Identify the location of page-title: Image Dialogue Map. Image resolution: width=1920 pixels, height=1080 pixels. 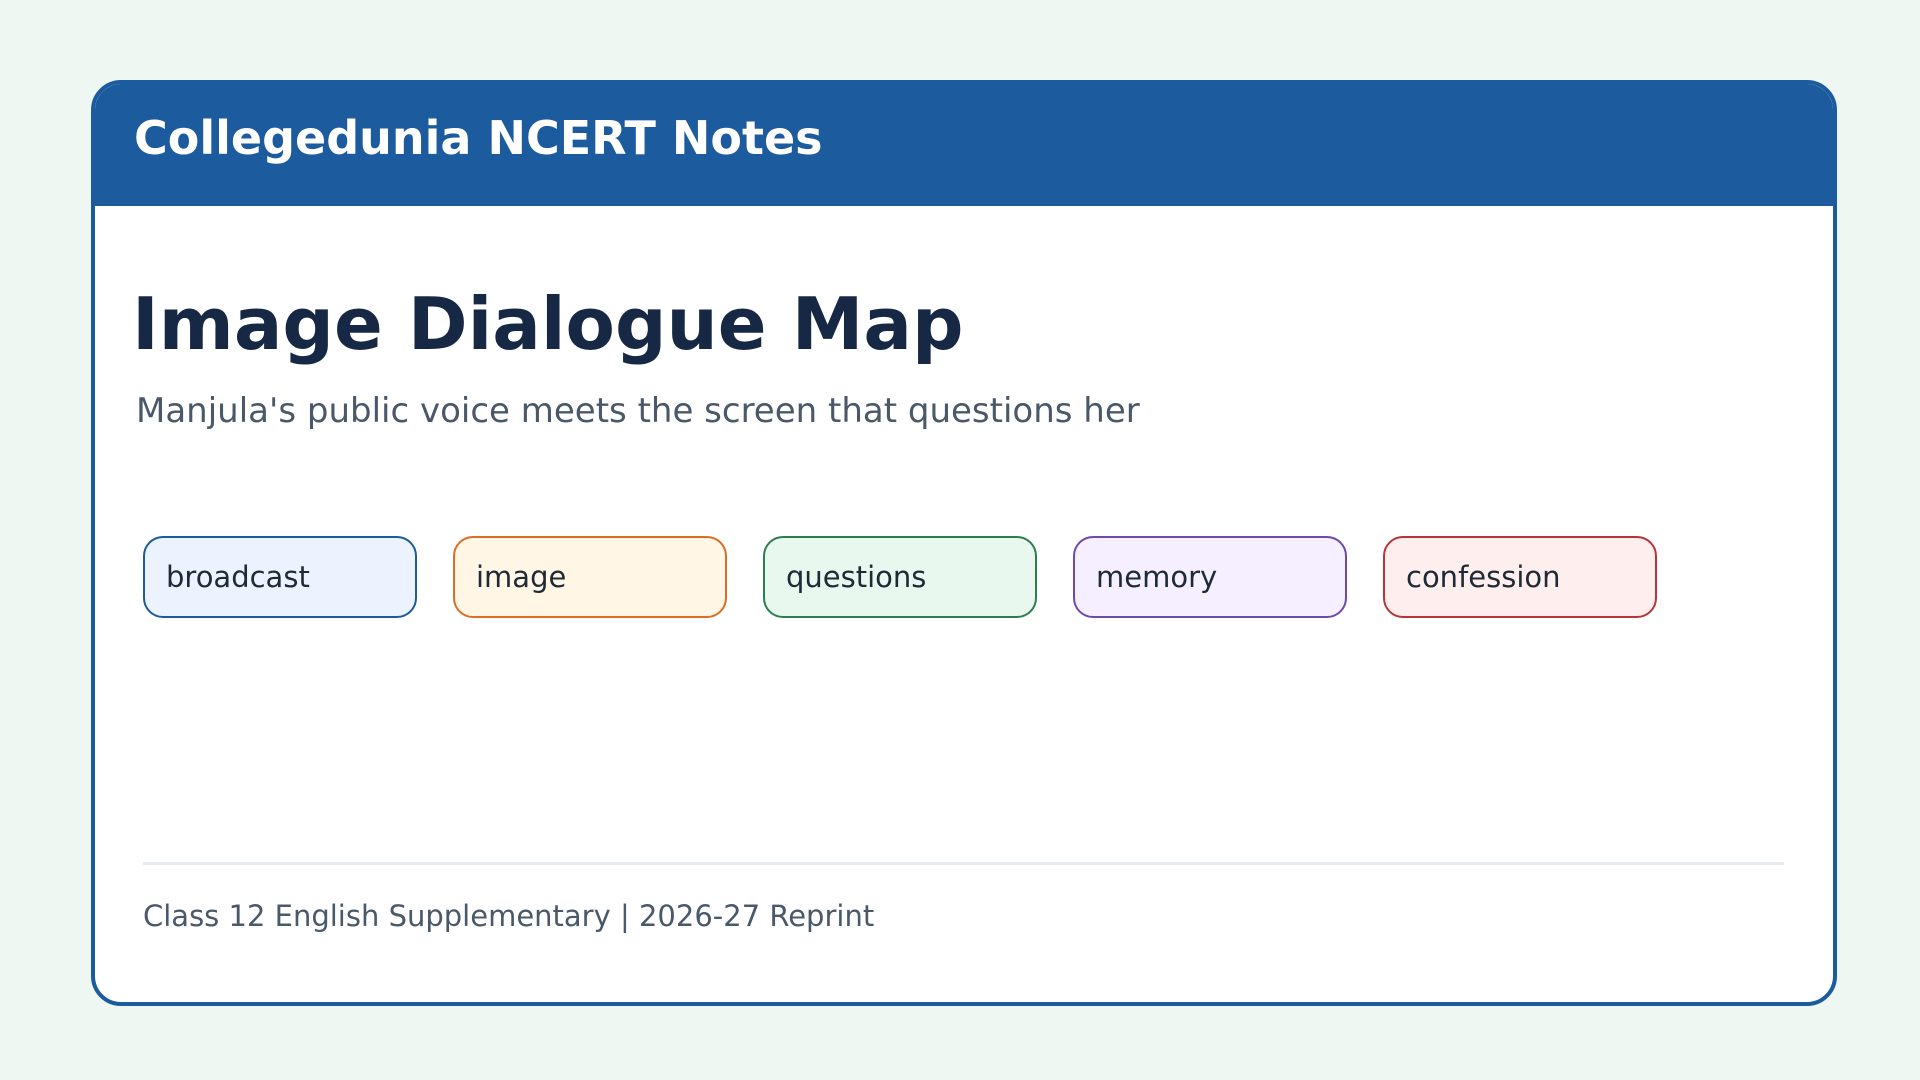
(548, 324).